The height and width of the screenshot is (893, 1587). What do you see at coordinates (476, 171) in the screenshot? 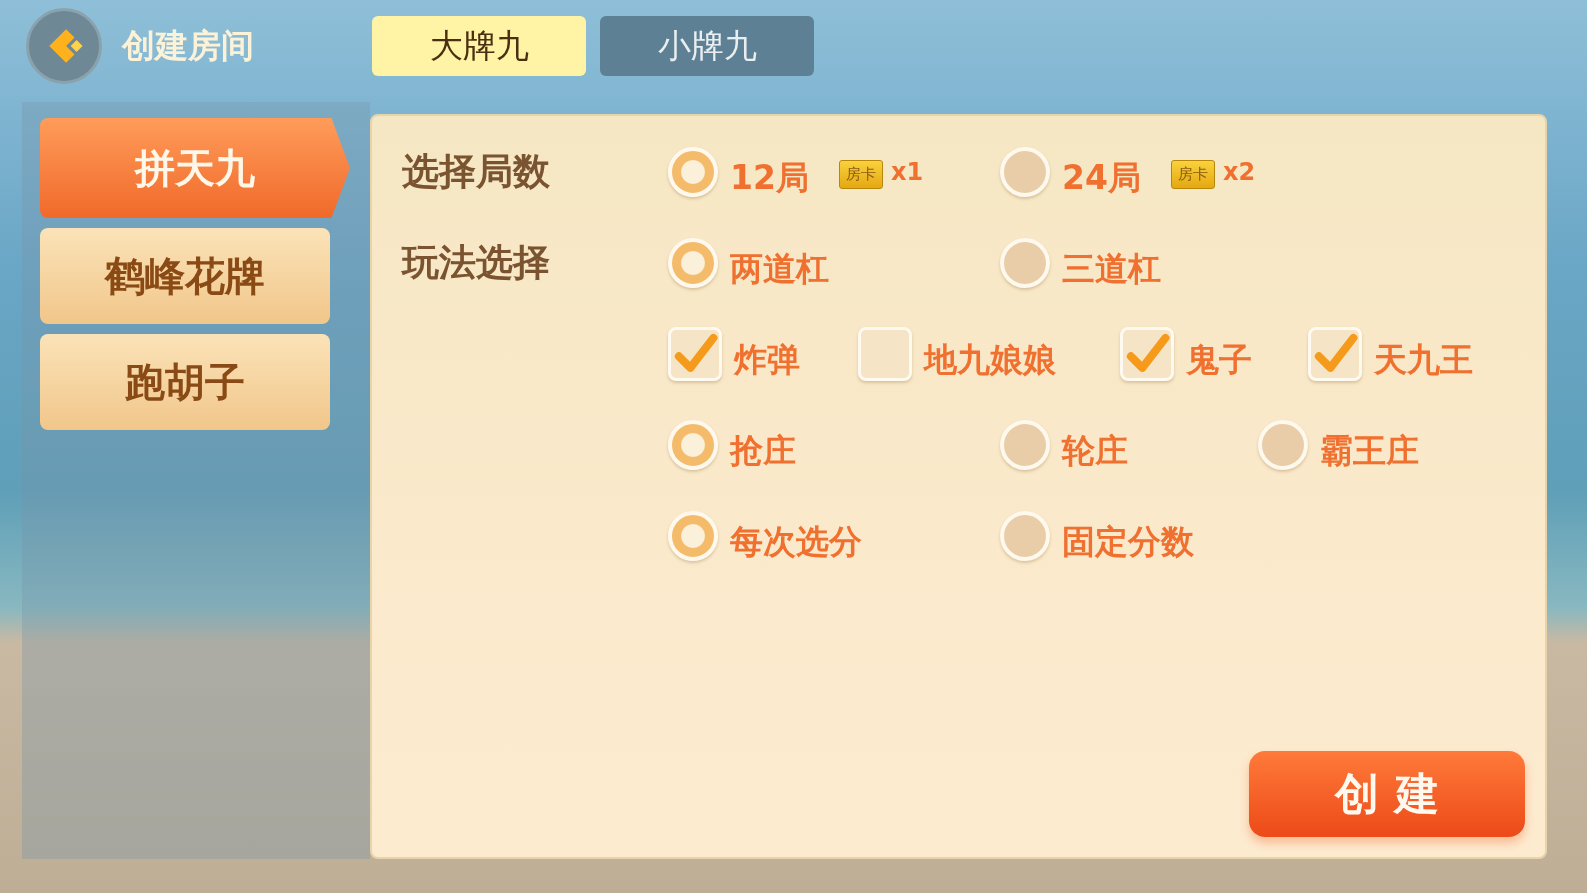
I see `setting-label: 选择局数` at bounding box center [476, 171].